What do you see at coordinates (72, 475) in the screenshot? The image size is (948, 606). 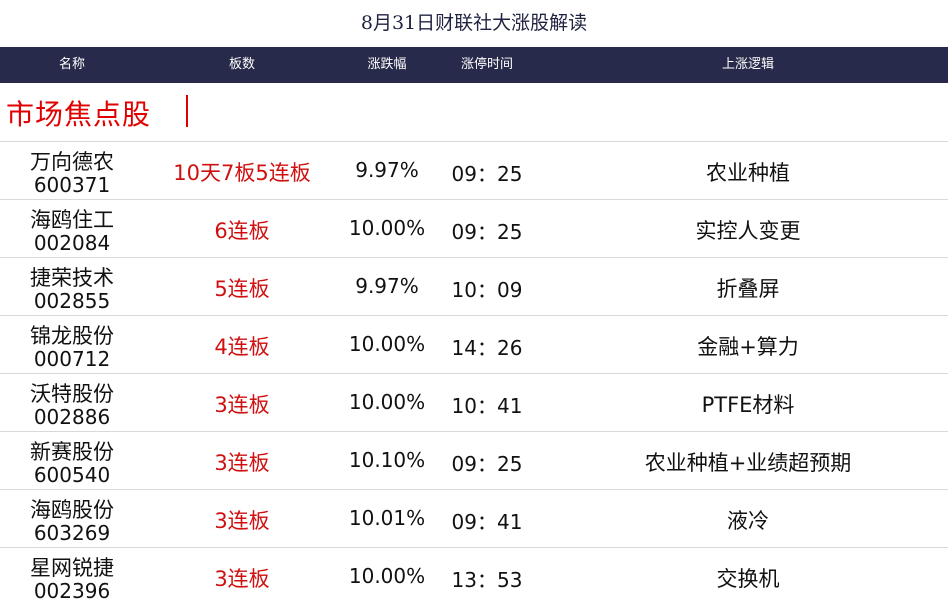 I see `stock-code: 600540` at bounding box center [72, 475].